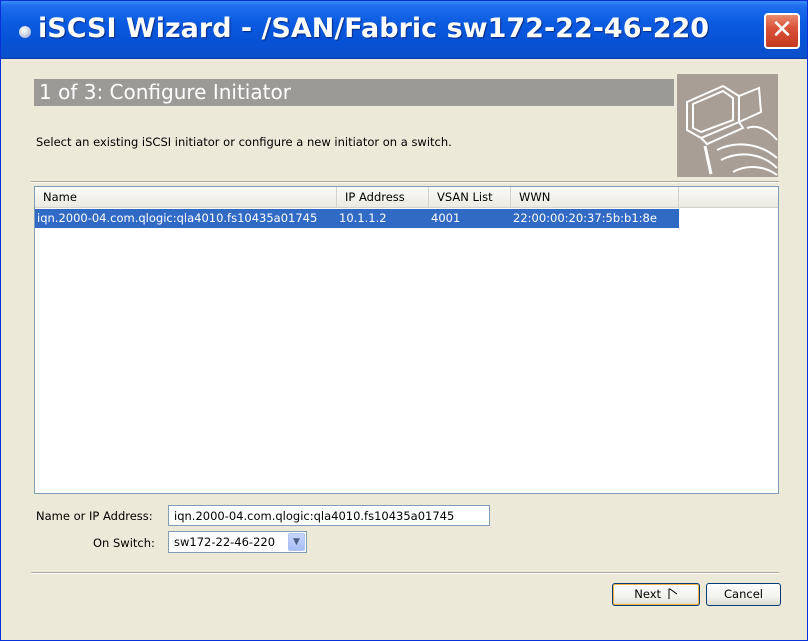  What do you see at coordinates (405, 573) in the screenshot?
I see `footer-divider` at bounding box center [405, 573].